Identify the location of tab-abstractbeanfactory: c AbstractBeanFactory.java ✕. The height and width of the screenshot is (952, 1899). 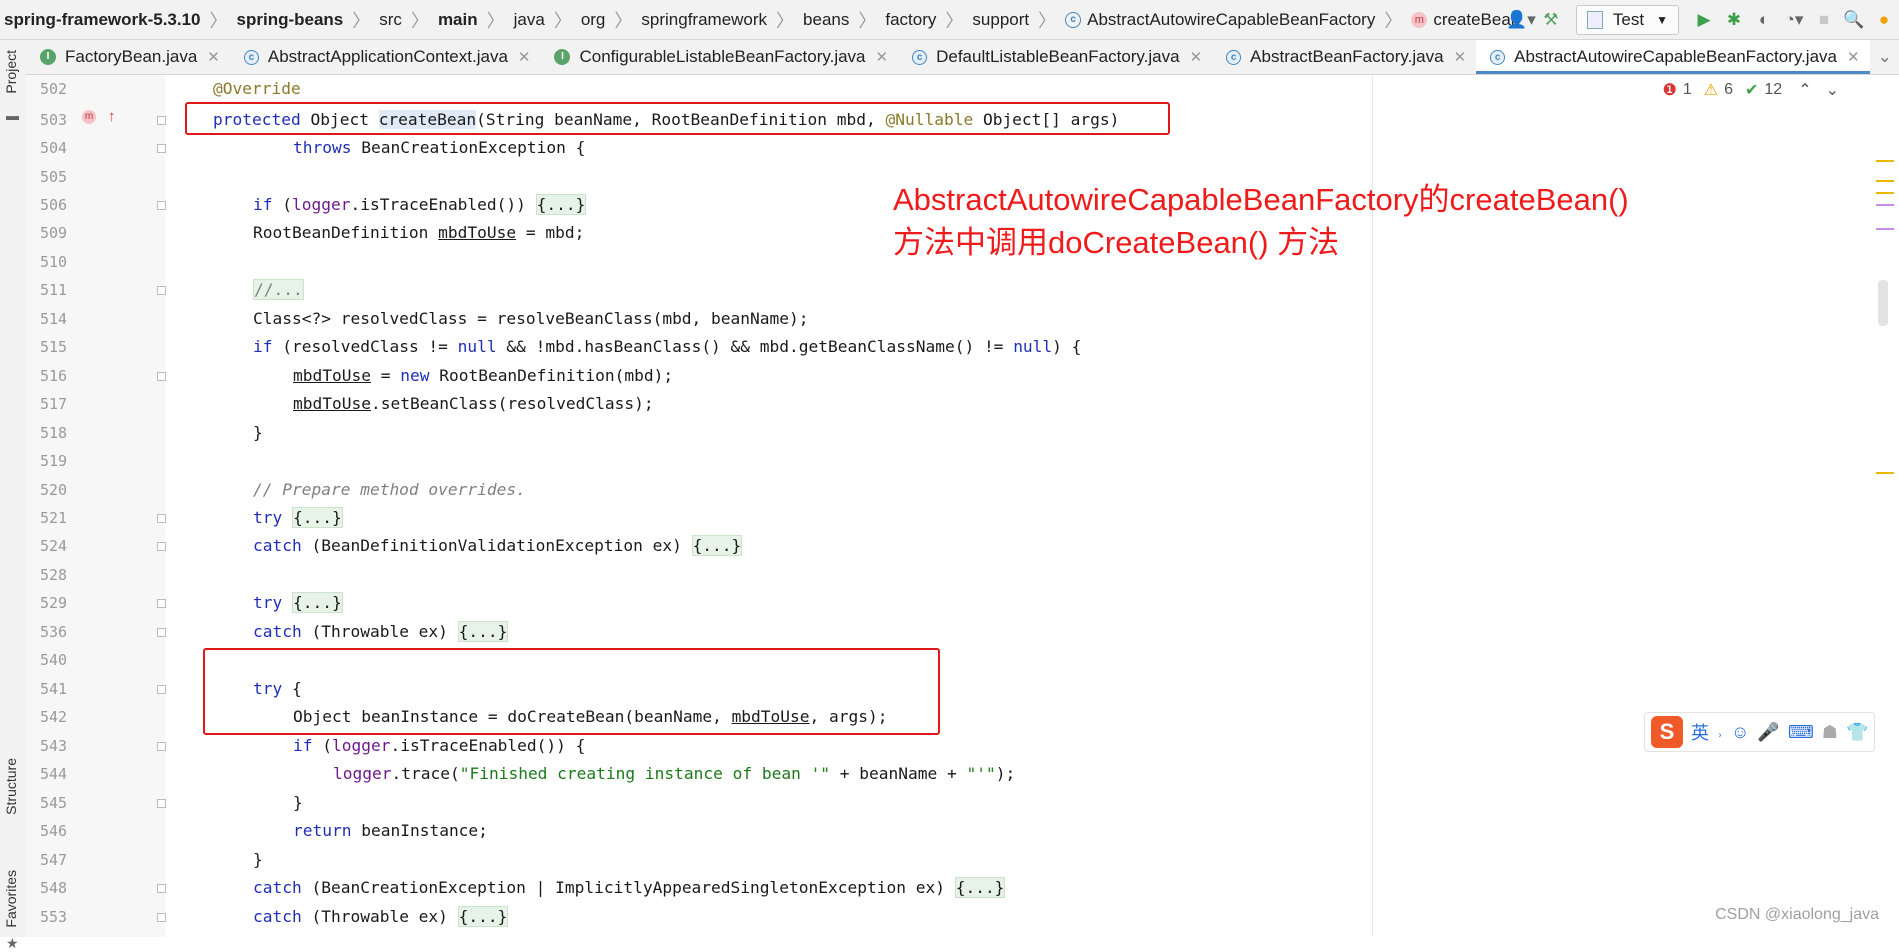
(1344, 57).